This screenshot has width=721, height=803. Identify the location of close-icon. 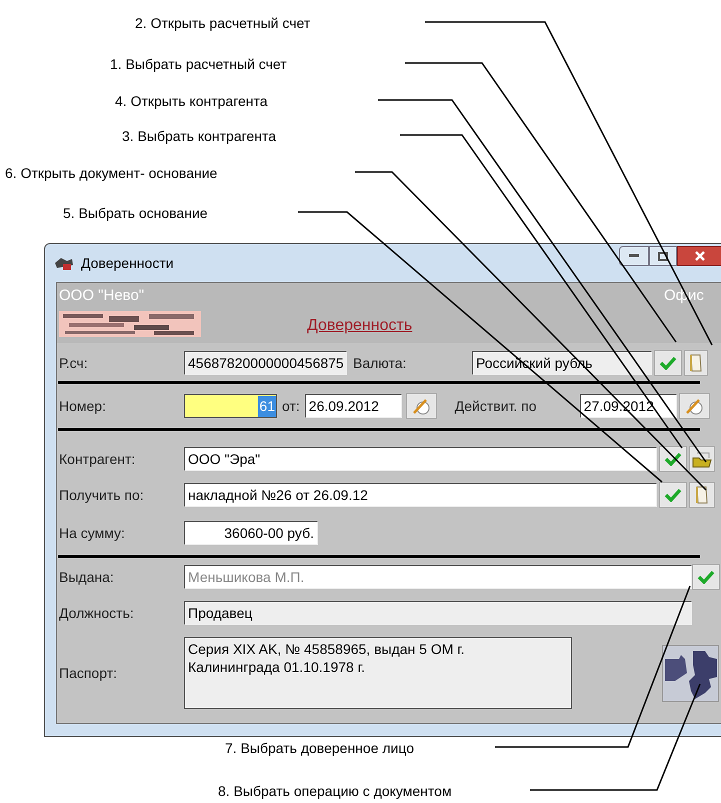
(700, 256).